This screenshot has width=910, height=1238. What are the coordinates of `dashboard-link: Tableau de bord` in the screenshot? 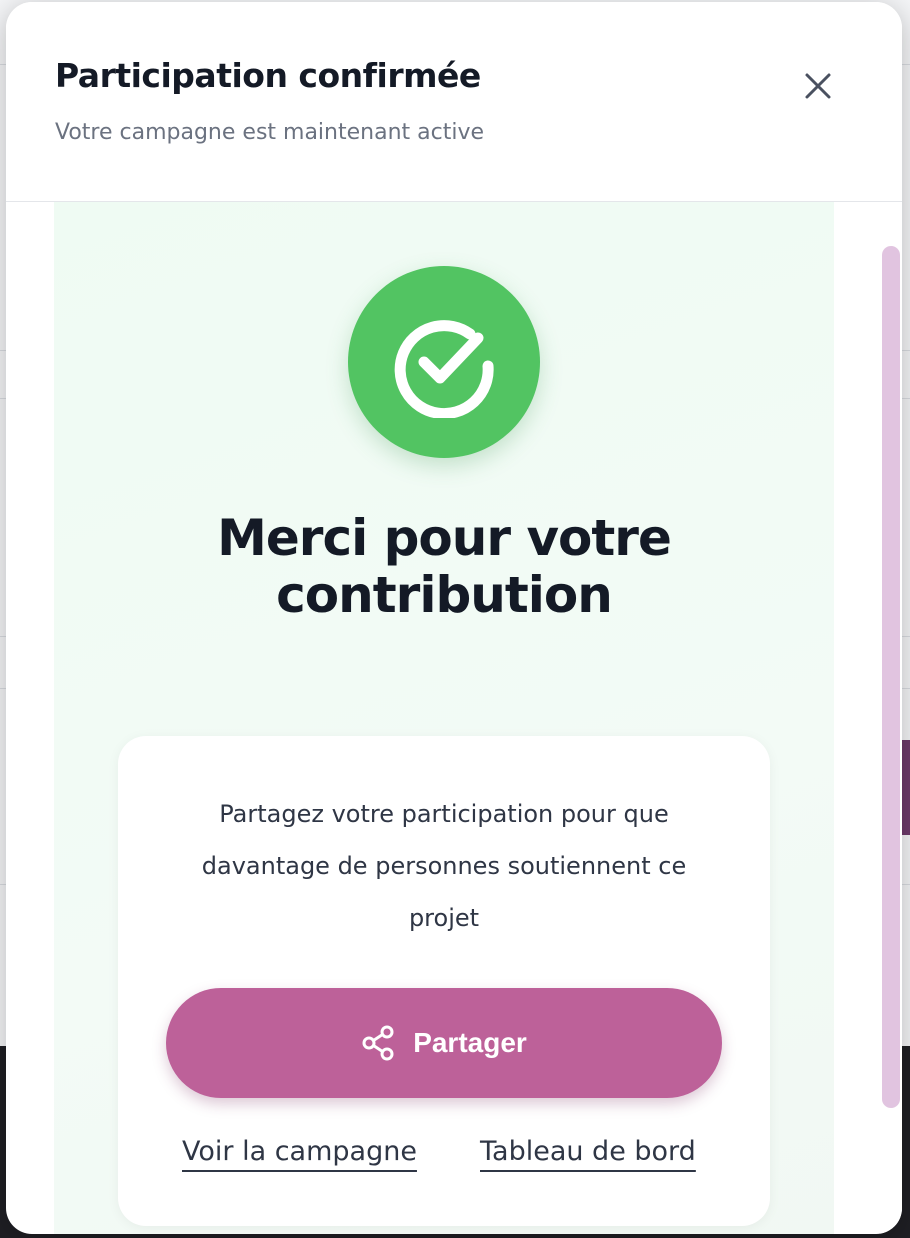 It's located at (588, 1151).